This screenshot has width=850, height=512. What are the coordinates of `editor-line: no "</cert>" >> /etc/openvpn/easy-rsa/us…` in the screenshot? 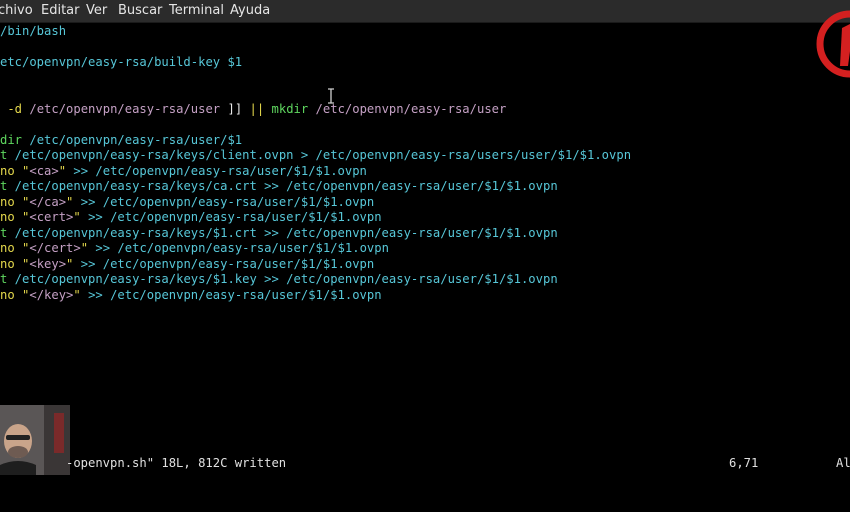 It's located at (194, 248).